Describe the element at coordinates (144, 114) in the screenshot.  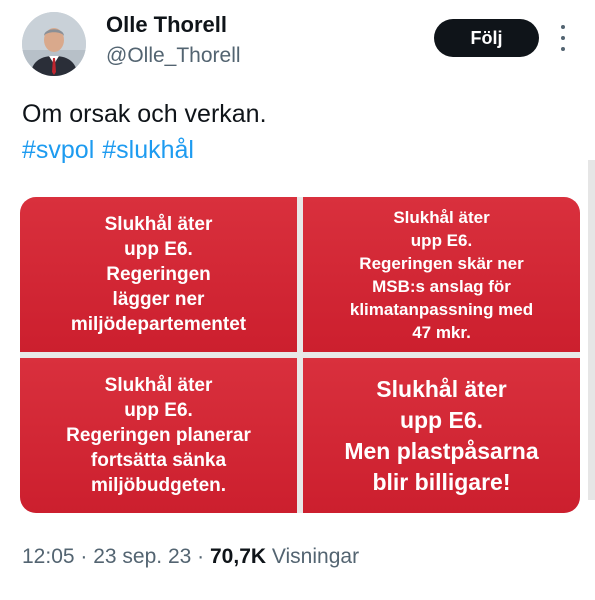
I see `tweet-body: Om orsak och verkan.` at that location.